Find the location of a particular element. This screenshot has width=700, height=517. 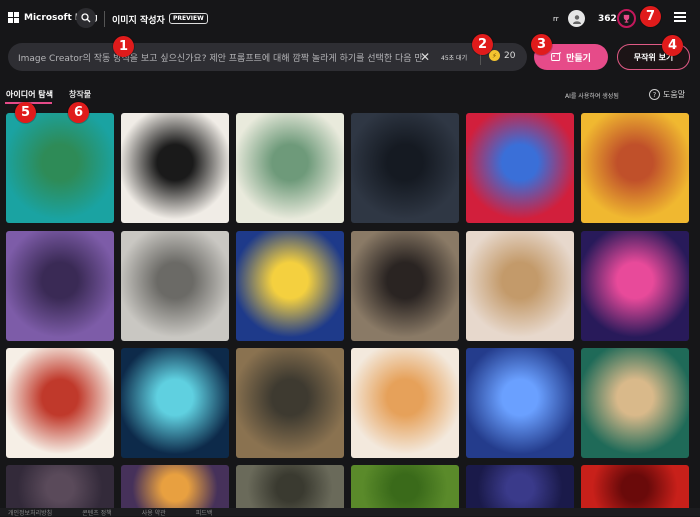

footer-link-3: 피드백 is located at coordinates (204, 512).